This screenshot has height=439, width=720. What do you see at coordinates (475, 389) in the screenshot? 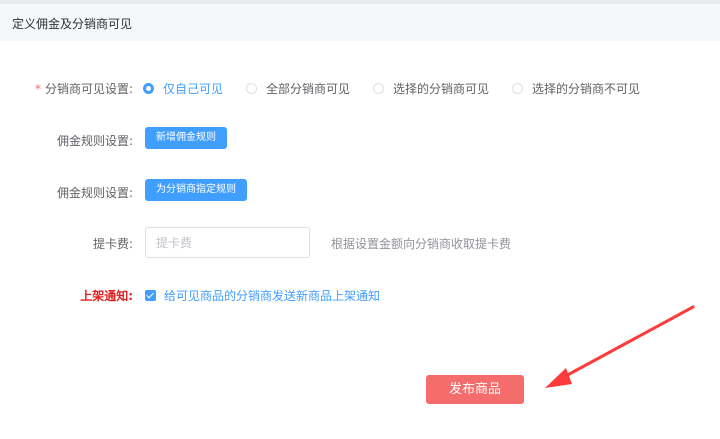
I see `publish-button: 发布商品` at bounding box center [475, 389].